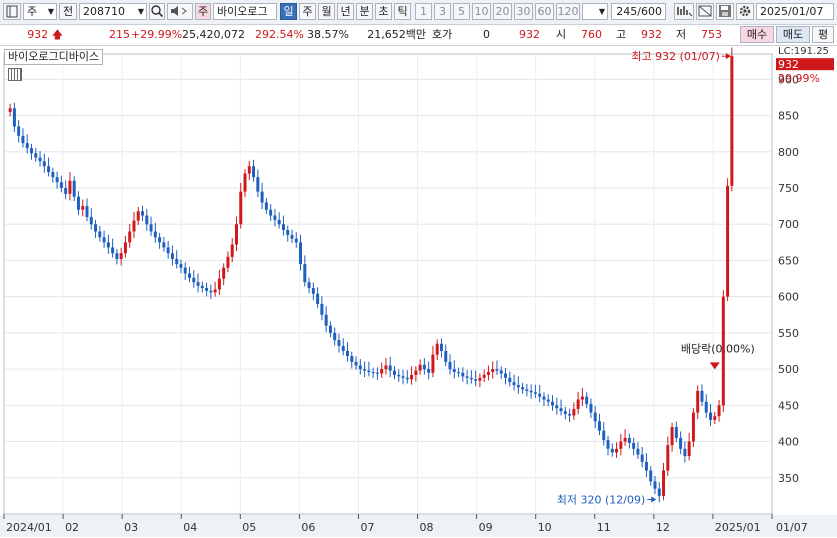 This screenshot has width=837, height=538. Describe the element at coordinates (288, 11) in the screenshot. I see `period-day: 일` at that location.